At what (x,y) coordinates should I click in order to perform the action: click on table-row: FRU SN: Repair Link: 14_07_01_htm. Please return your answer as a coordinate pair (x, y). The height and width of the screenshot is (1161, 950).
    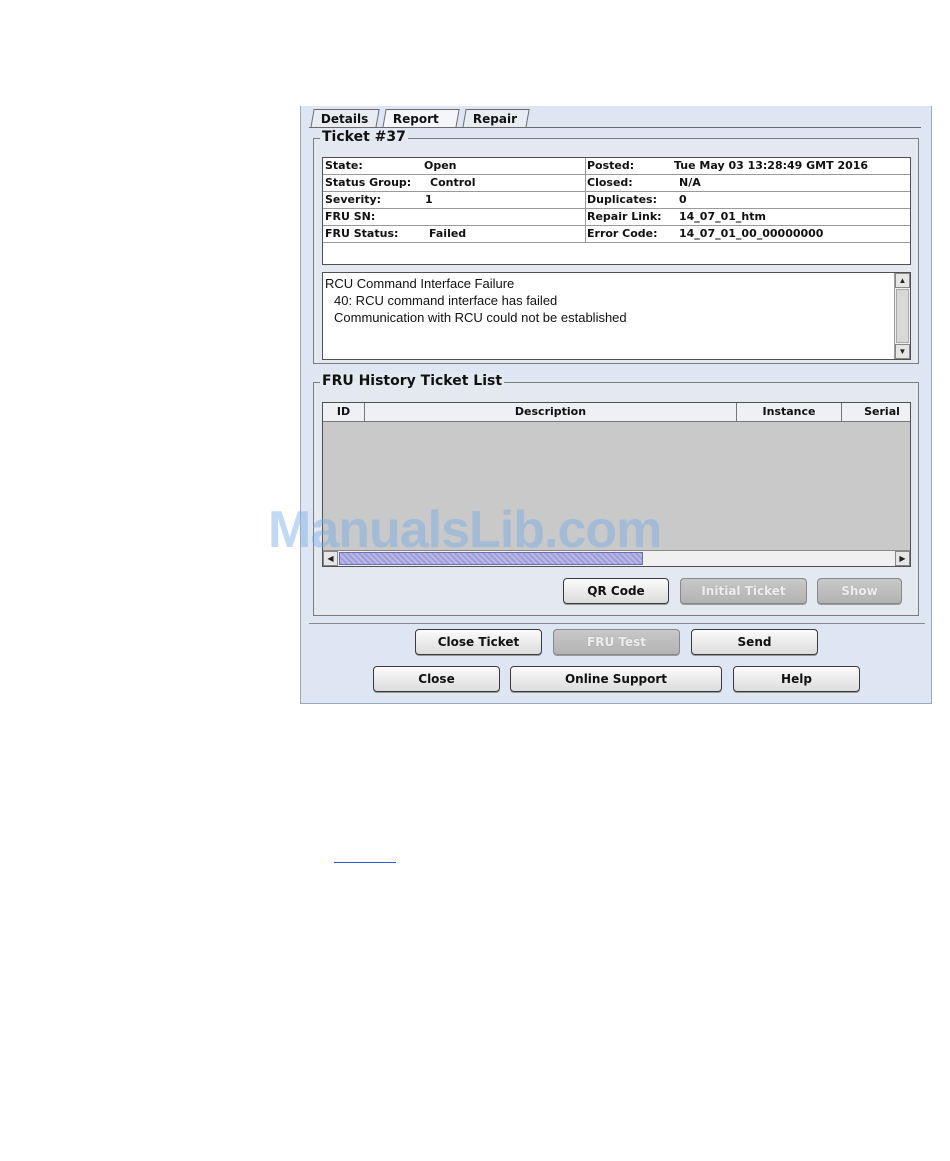
    Looking at the image, I should click on (616, 217).